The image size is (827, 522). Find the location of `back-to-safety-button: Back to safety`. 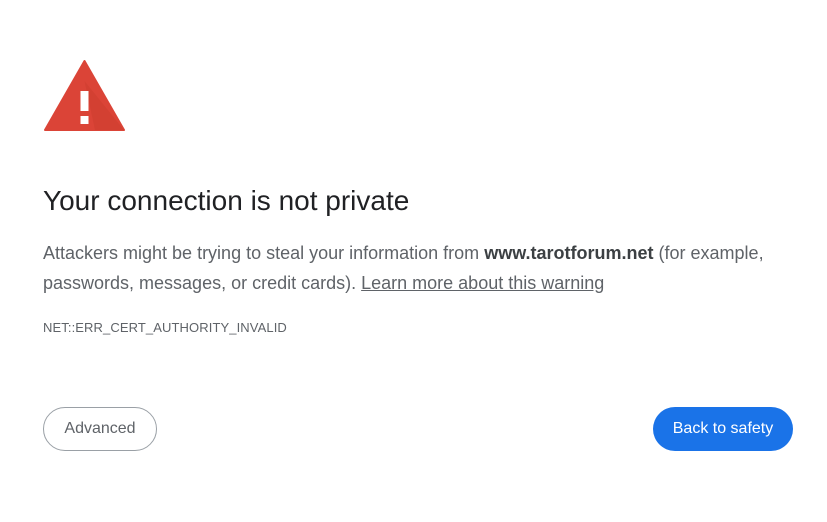

back-to-safety-button: Back to safety is located at coordinates (723, 429).